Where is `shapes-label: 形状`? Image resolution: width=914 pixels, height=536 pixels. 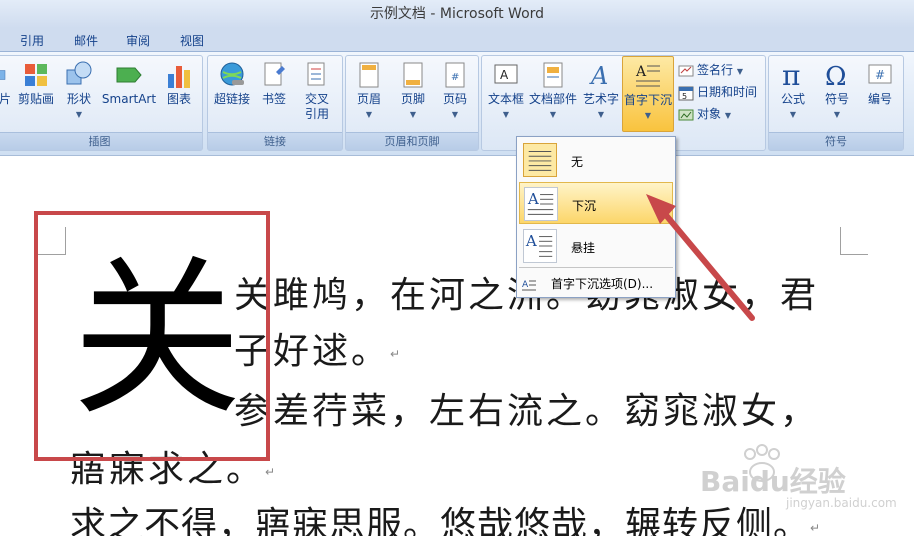
shapes-label: 形状 is located at coordinates (78, 99).